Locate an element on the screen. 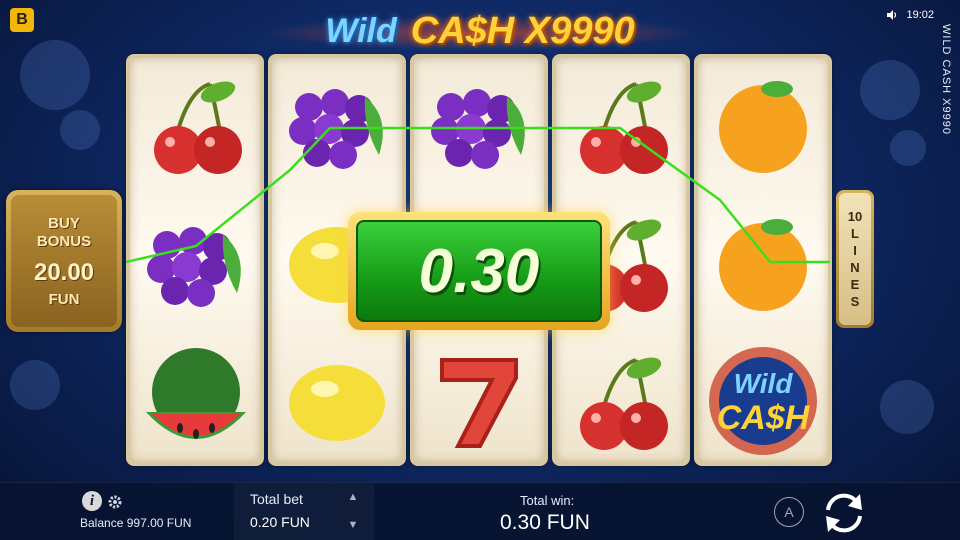 The width and height of the screenshot is (960, 540). reel-5: Wild CA$H is located at coordinates (763, 260).